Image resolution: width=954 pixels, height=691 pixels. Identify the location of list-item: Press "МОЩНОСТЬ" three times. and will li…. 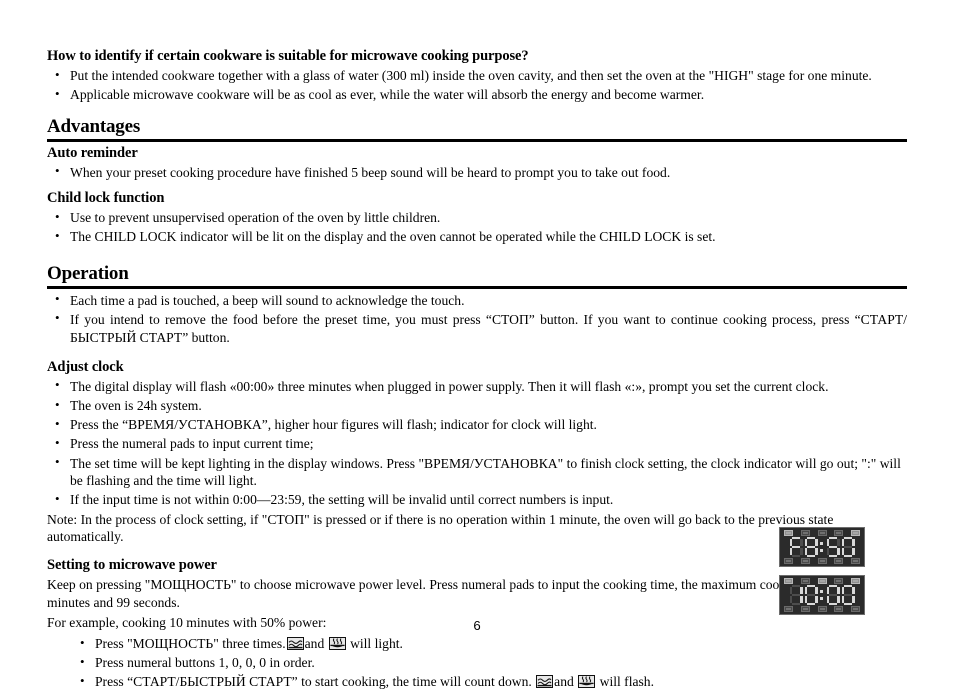
(477, 644).